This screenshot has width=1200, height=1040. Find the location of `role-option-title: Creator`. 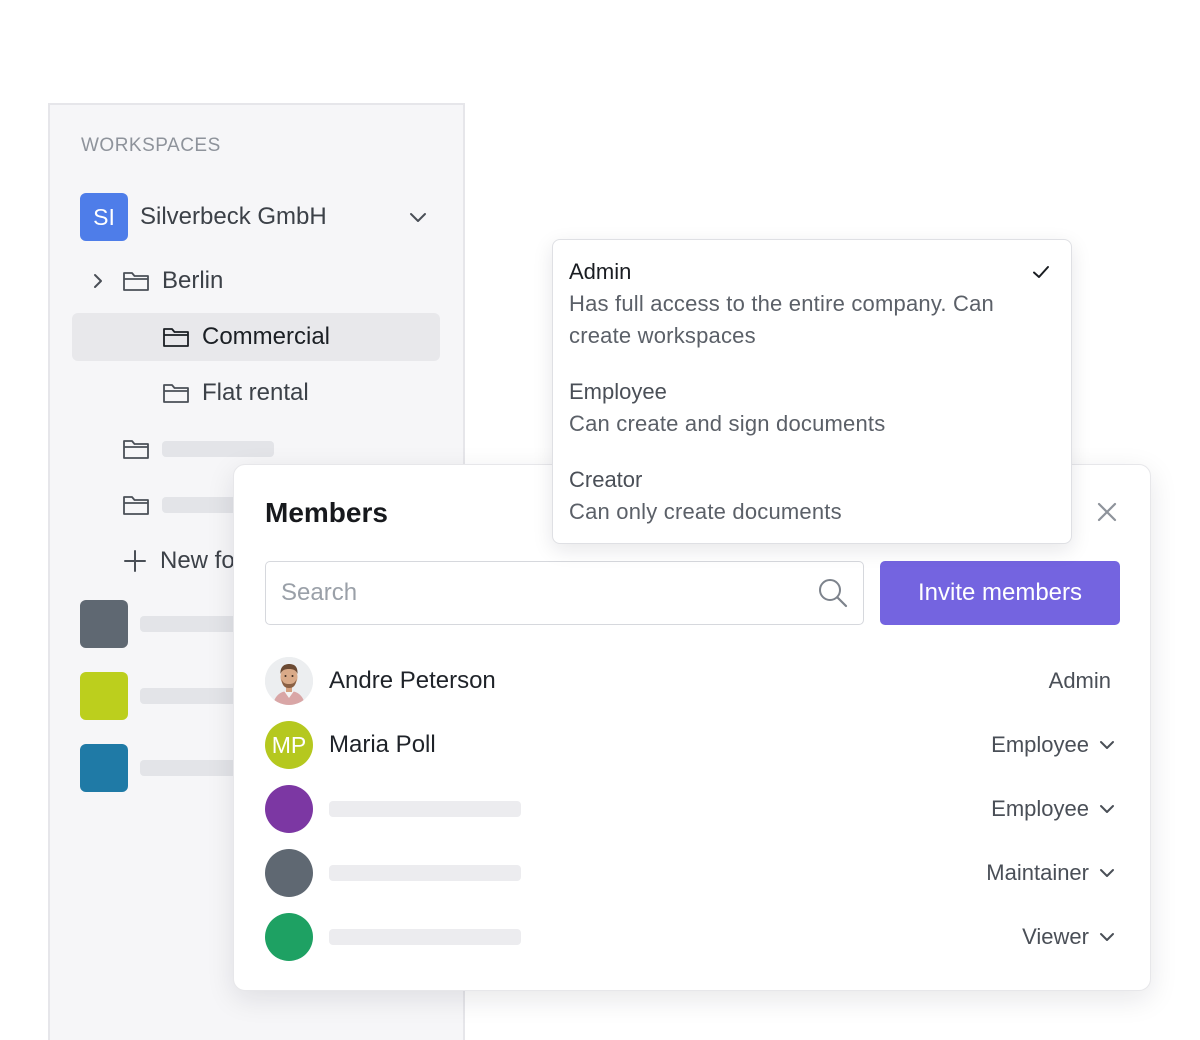

role-option-title: Creator is located at coordinates (606, 479).